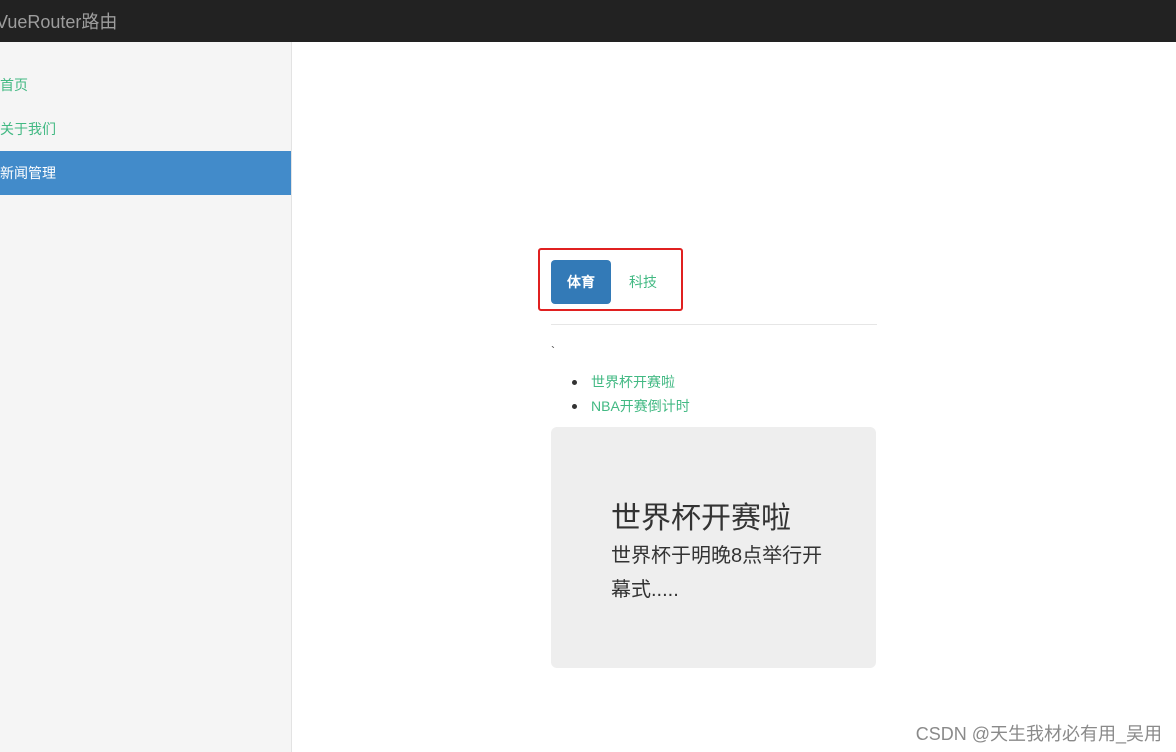 This screenshot has height=752, width=1176. I want to click on news-list-item: NBA开赛倒计时, so click(630, 406).